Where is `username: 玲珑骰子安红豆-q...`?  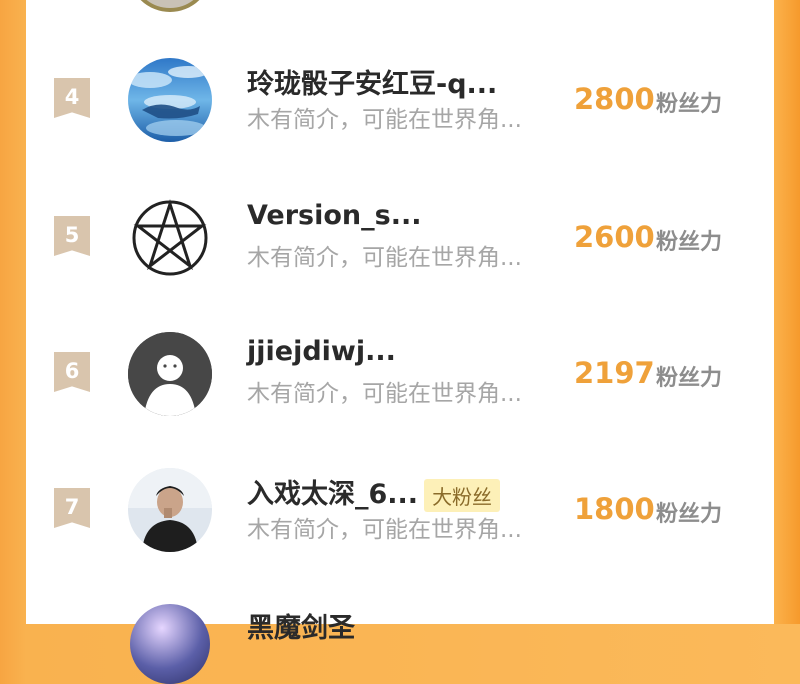 username: 玲珑骰子安红豆-q... is located at coordinates (372, 81).